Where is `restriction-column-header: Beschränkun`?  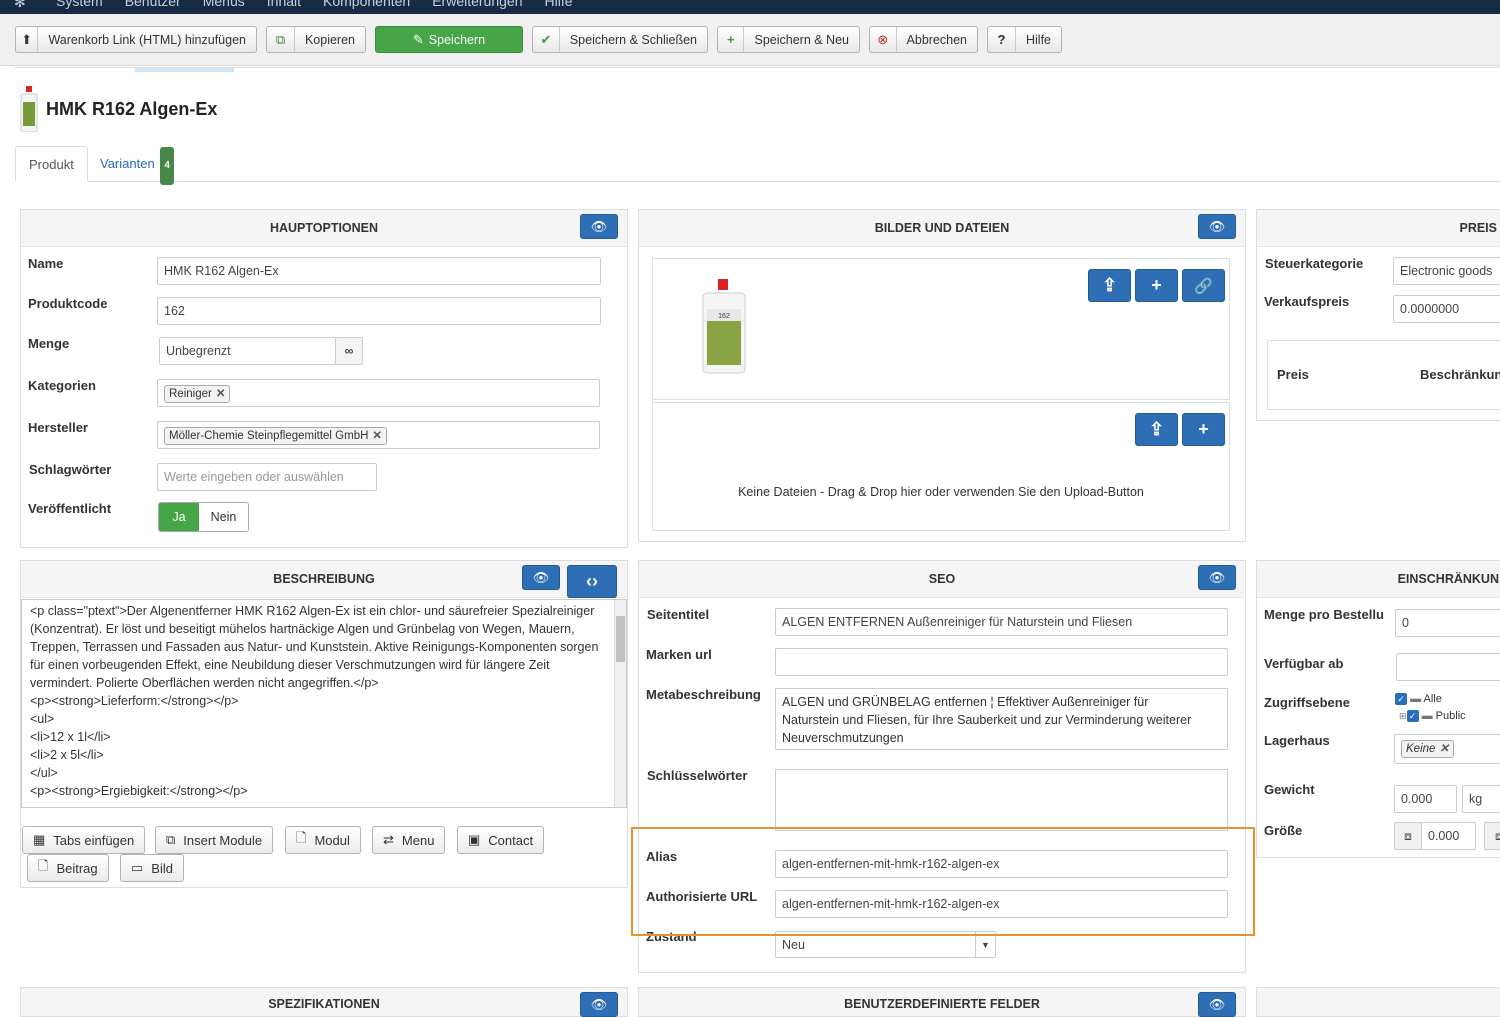
restriction-column-header: Beschränkun is located at coordinates (1460, 374).